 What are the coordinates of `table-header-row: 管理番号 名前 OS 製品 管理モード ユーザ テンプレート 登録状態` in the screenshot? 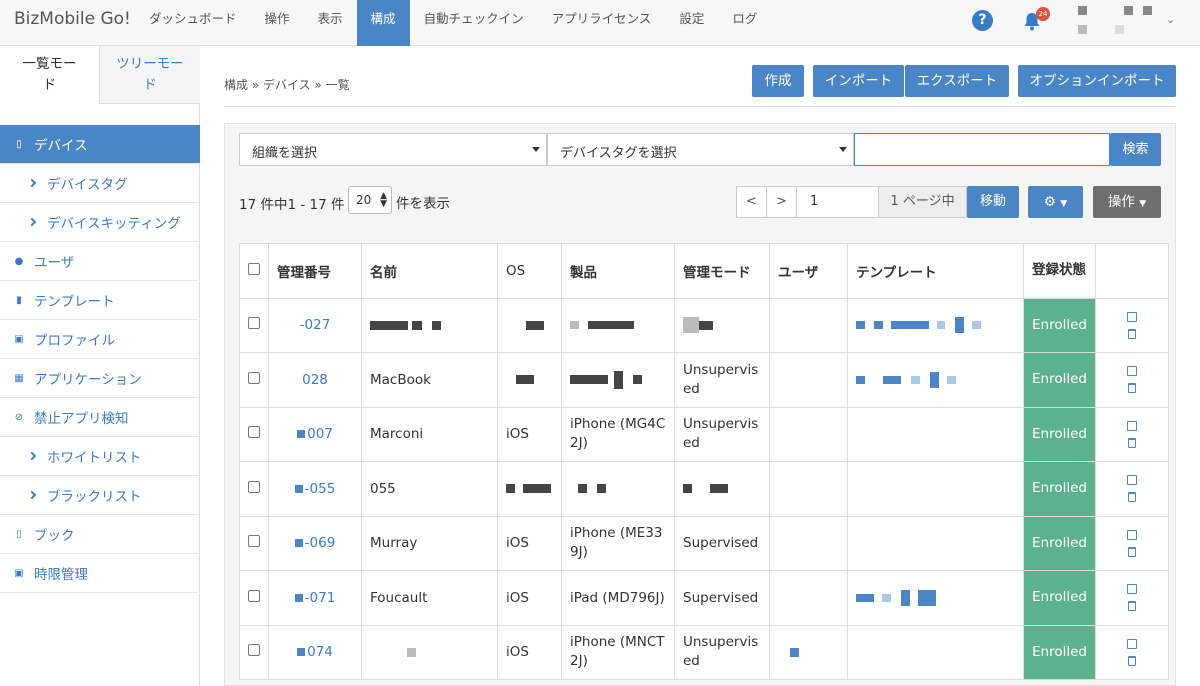 It's located at (704, 271).